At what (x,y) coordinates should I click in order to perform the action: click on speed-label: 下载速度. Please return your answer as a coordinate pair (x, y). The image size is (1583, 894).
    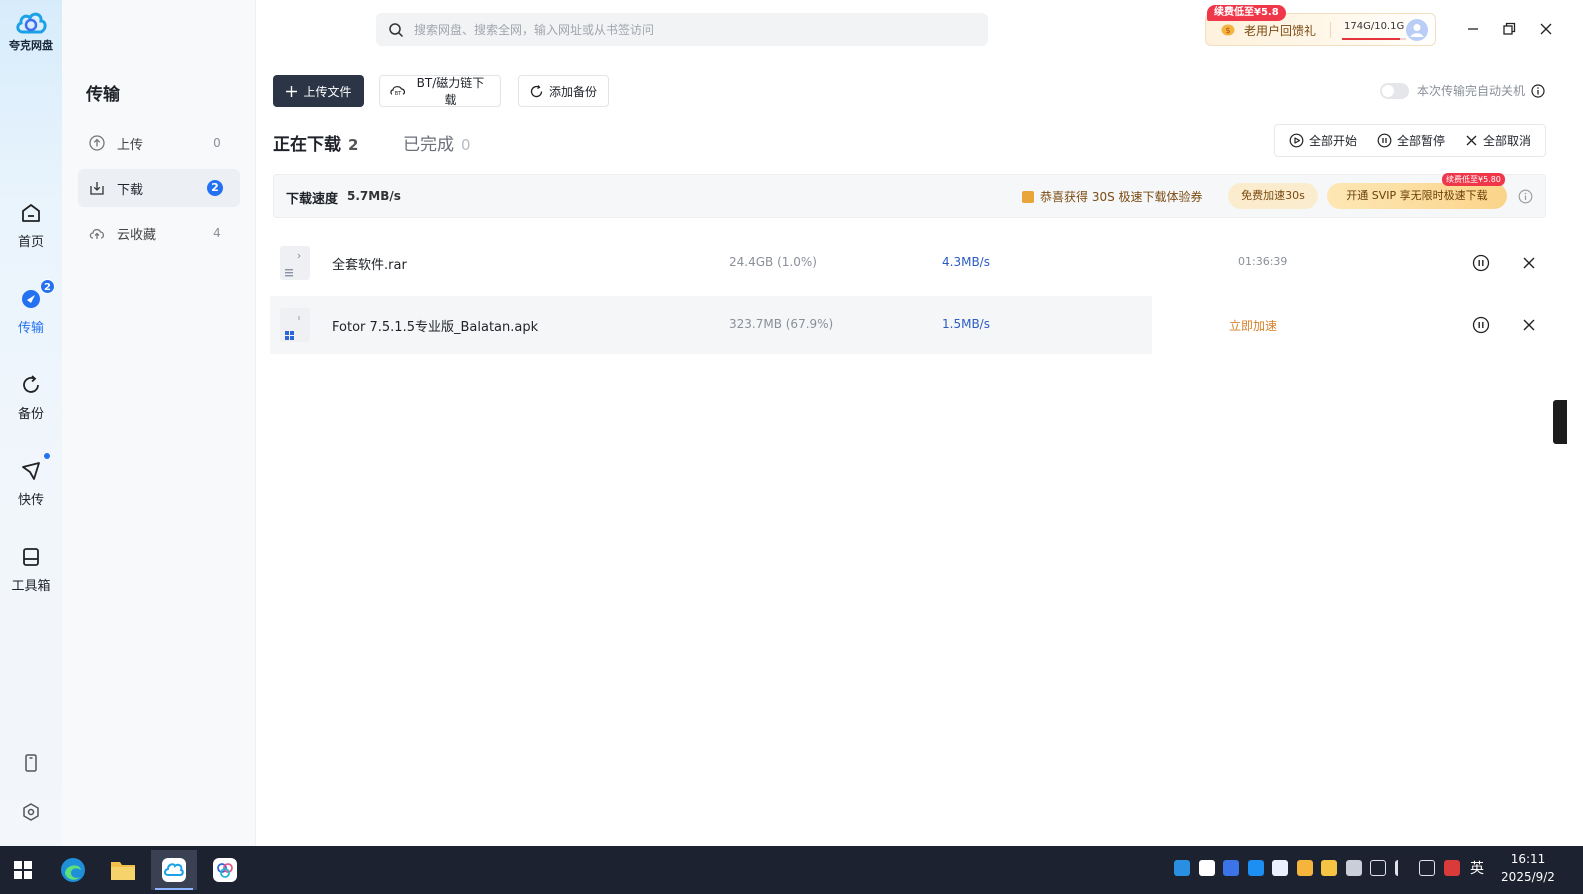
    Looking at the image, I should click on (312, 199).